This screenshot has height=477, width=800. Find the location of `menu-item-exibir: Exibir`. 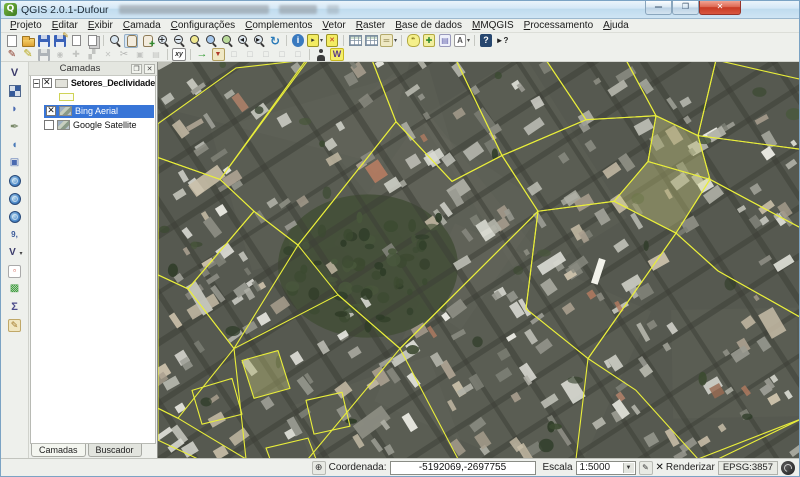

menu-item-exibir: Exibir is located at coordinates (100, 25).